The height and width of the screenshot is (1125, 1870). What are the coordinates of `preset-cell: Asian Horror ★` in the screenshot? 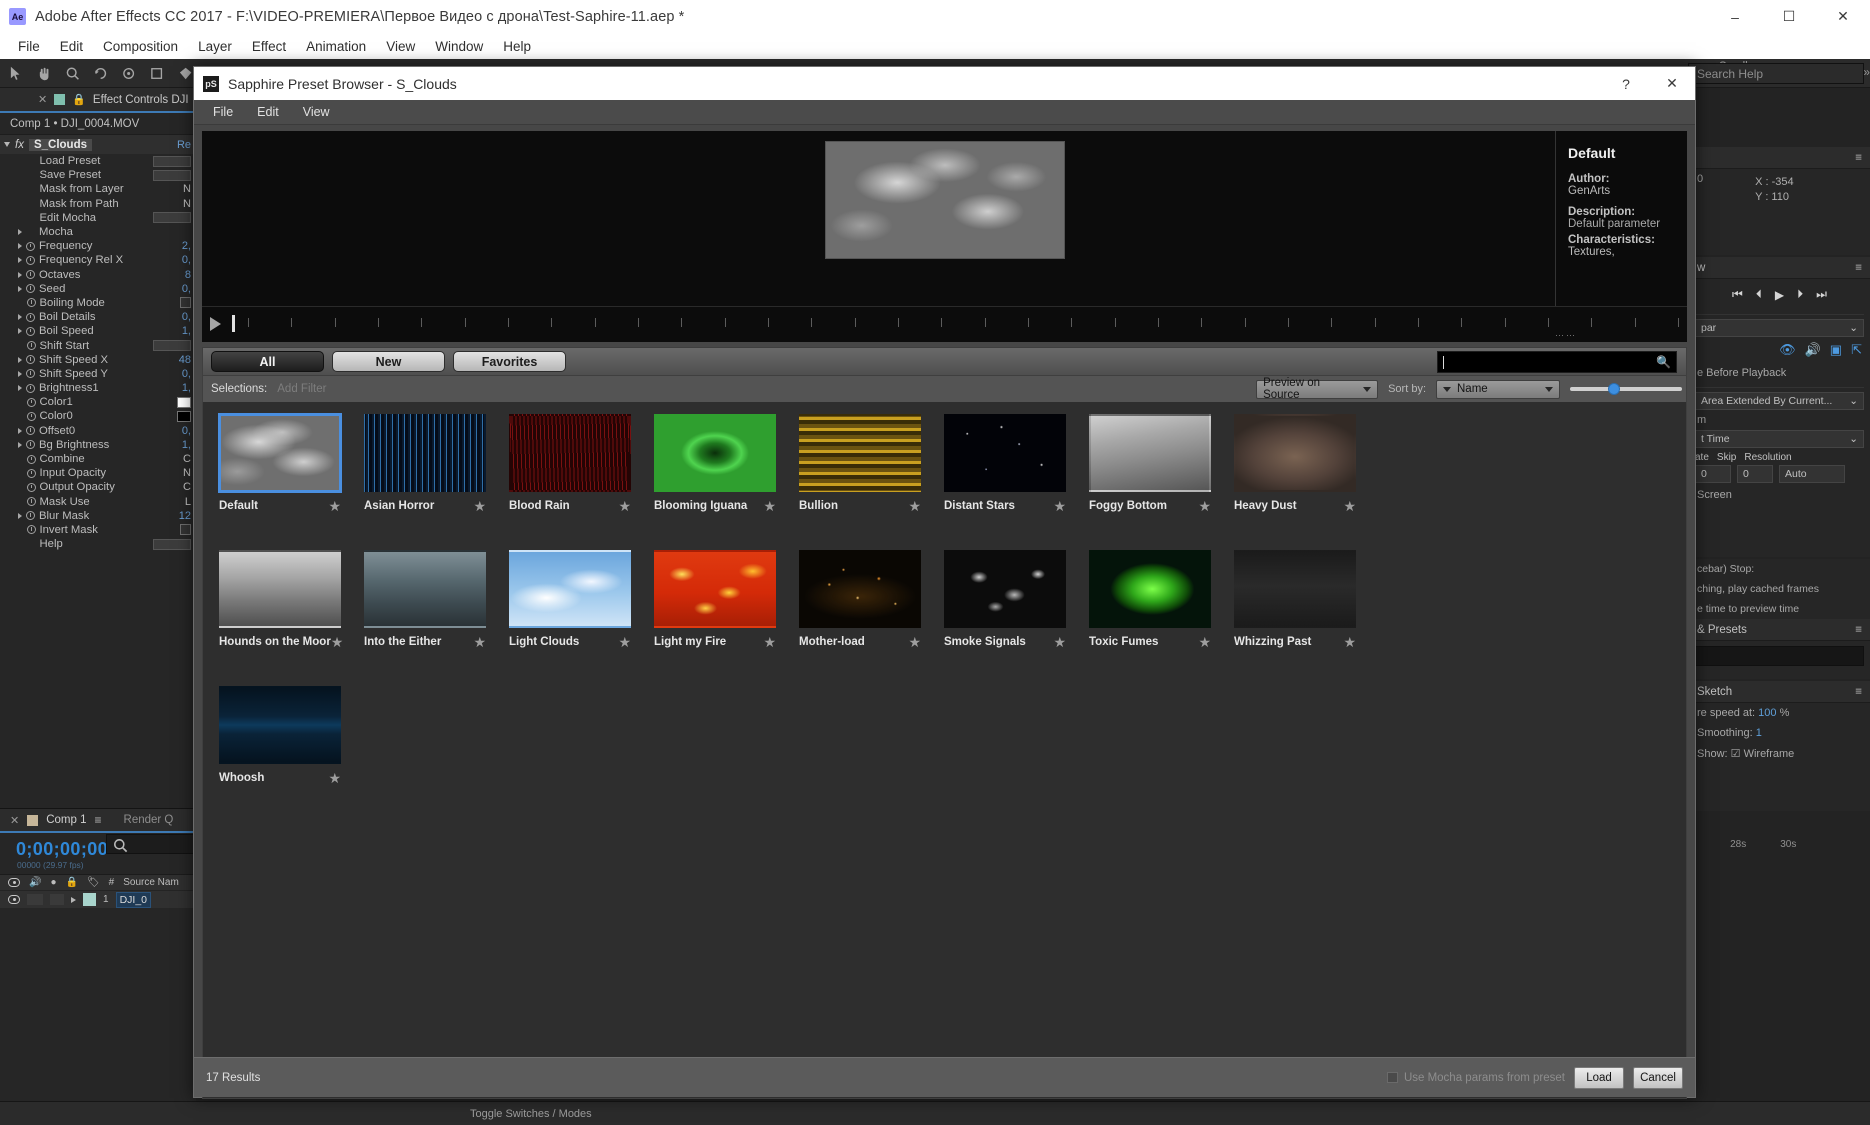 It's located at (425, 482).